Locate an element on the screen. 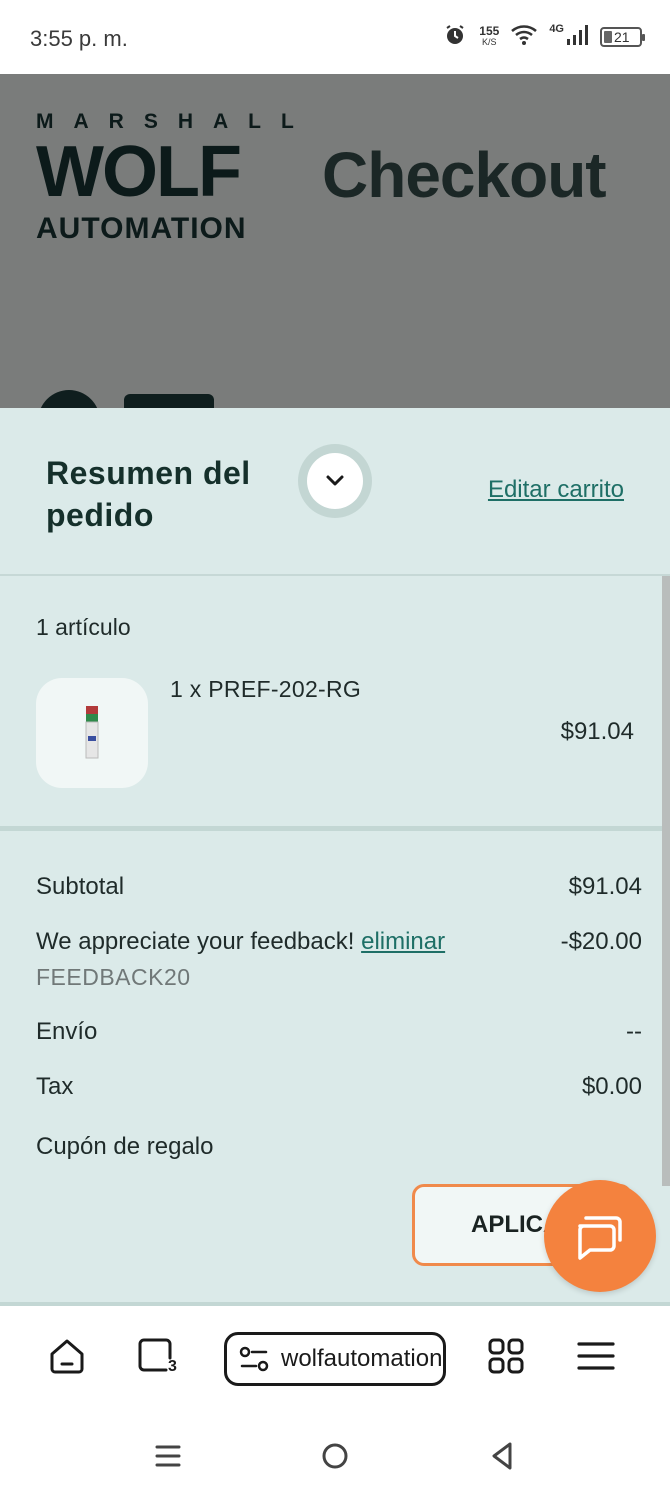 Image resolution: width=670 pixels, height=1500 pixels. menu-icon is located at coordinates (596, 1356).